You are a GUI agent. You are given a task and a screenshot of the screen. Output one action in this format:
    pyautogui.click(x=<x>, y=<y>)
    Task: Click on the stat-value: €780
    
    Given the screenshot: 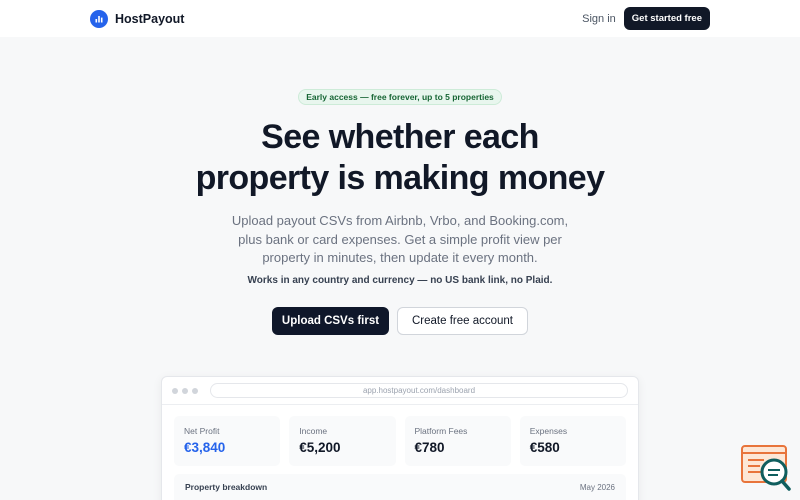 What is the action you would take?
    pyautogui.click(x=429, y=447)
    